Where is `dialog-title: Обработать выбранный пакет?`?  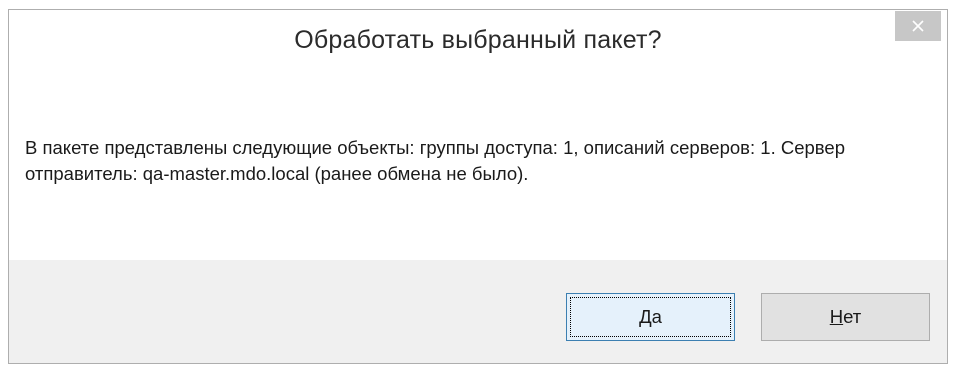
dialog-title: Обработать выбранный пакет? is located at coordinates (478, 40).